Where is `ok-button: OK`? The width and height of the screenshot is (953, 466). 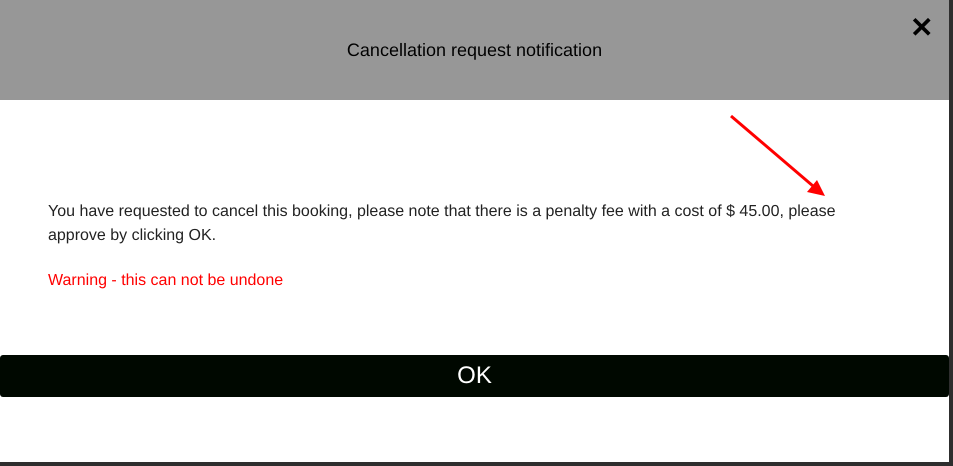 ok-button: OK is located at coordinates (474, 376).